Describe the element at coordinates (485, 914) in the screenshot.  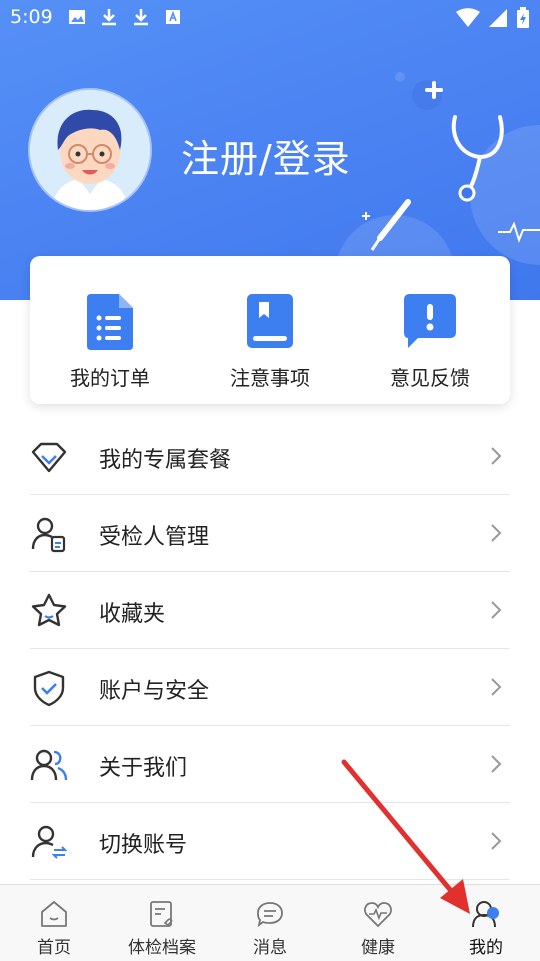
I see `profile-icon` at that location.